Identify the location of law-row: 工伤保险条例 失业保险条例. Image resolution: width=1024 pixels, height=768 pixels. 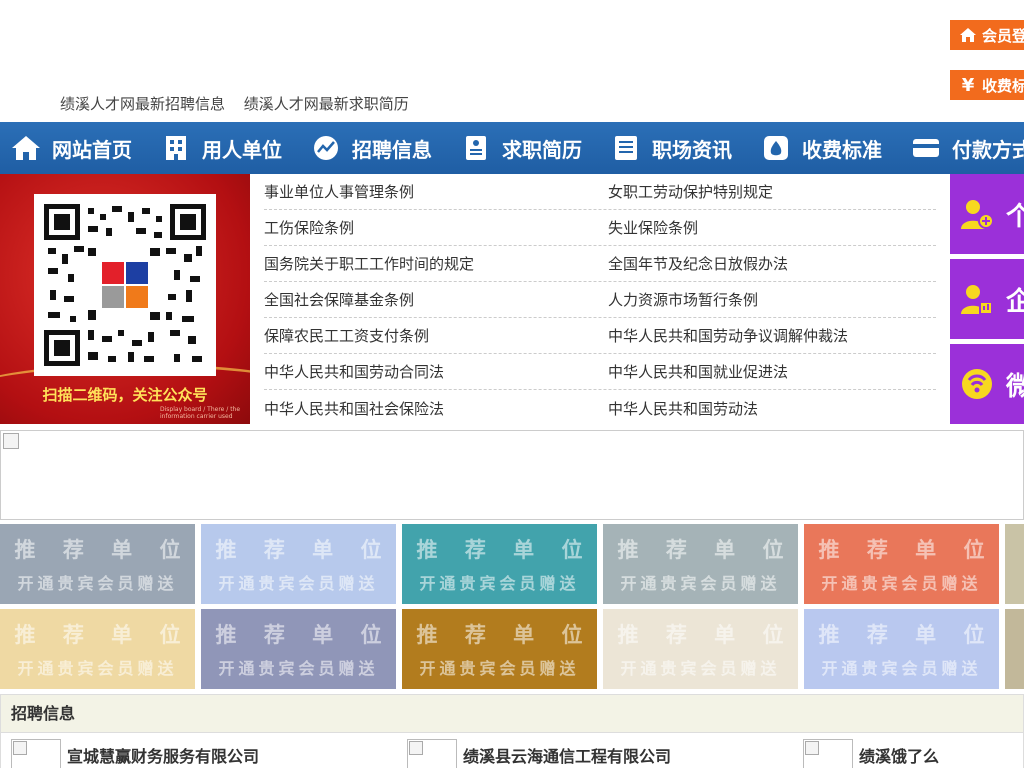
(600, 228).